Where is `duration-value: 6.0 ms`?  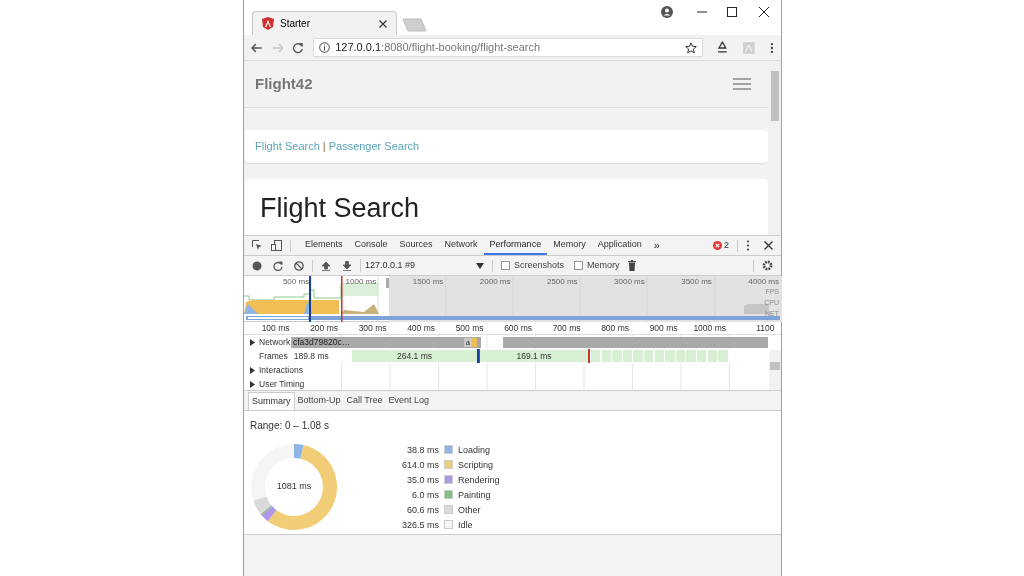 duration-value: 6.0 ms is located at coordinates (425, 494).